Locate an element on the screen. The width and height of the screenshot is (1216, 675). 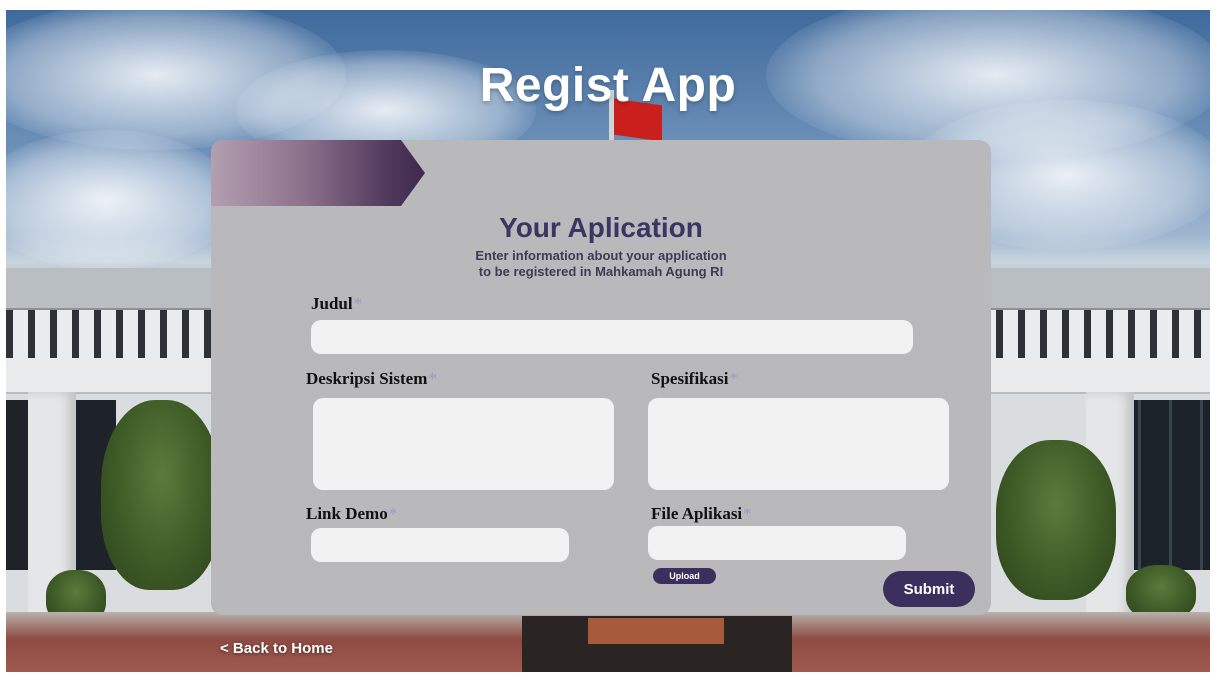
spesifikasi-label: Spesifikasi* is located at coordinates (694, 379).